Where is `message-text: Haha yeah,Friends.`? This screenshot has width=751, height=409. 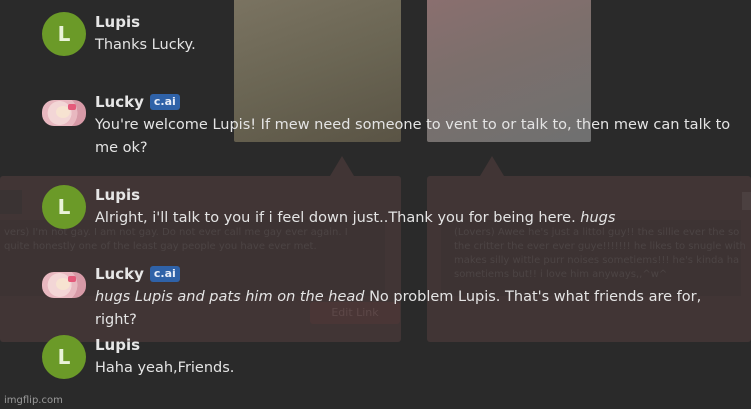 message-text: Haha yeah,Friends. is located at coordinates (165, 368).